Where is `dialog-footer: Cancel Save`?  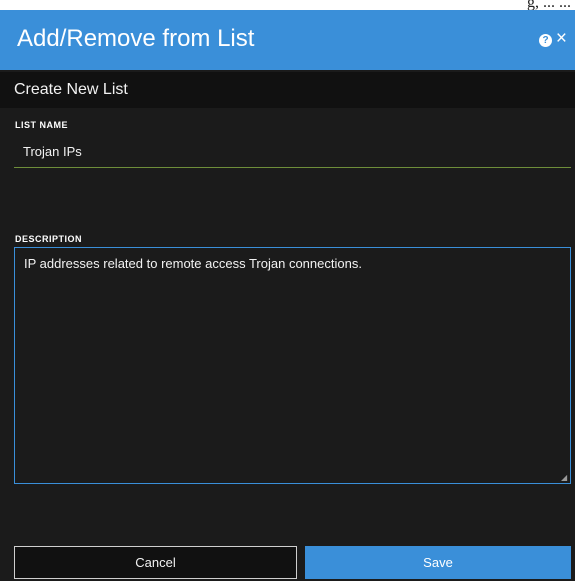 dialog-footer: Cancel Save is located at coordinates (287, 557).